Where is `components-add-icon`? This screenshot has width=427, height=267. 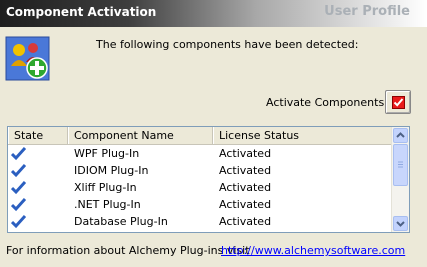 components-add-icon is located at coordinates (27, 58).